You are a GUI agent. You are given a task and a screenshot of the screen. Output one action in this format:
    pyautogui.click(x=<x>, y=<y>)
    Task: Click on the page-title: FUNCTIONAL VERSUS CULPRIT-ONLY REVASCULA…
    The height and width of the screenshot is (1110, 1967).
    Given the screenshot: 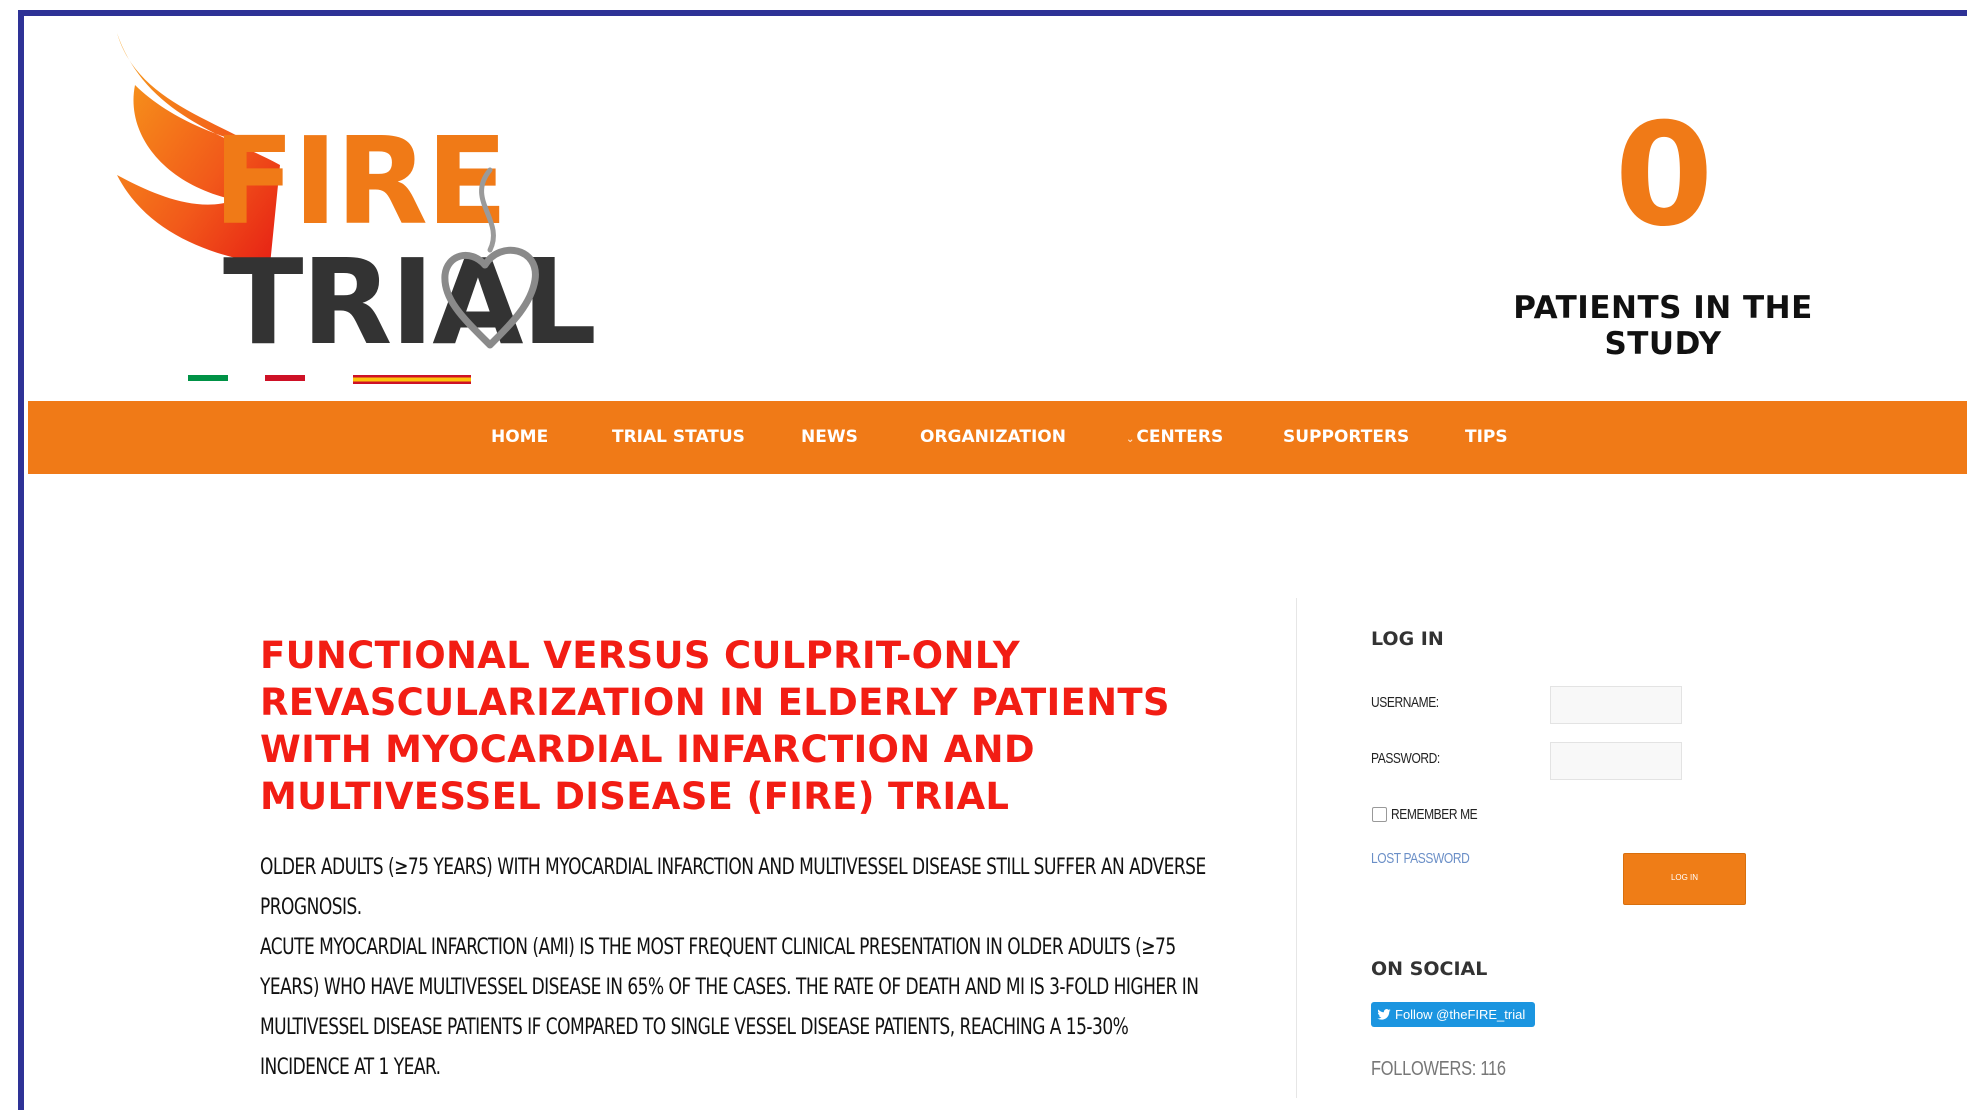 What is the action you would take?
    pyautogui.click(x=715, y=726)
    